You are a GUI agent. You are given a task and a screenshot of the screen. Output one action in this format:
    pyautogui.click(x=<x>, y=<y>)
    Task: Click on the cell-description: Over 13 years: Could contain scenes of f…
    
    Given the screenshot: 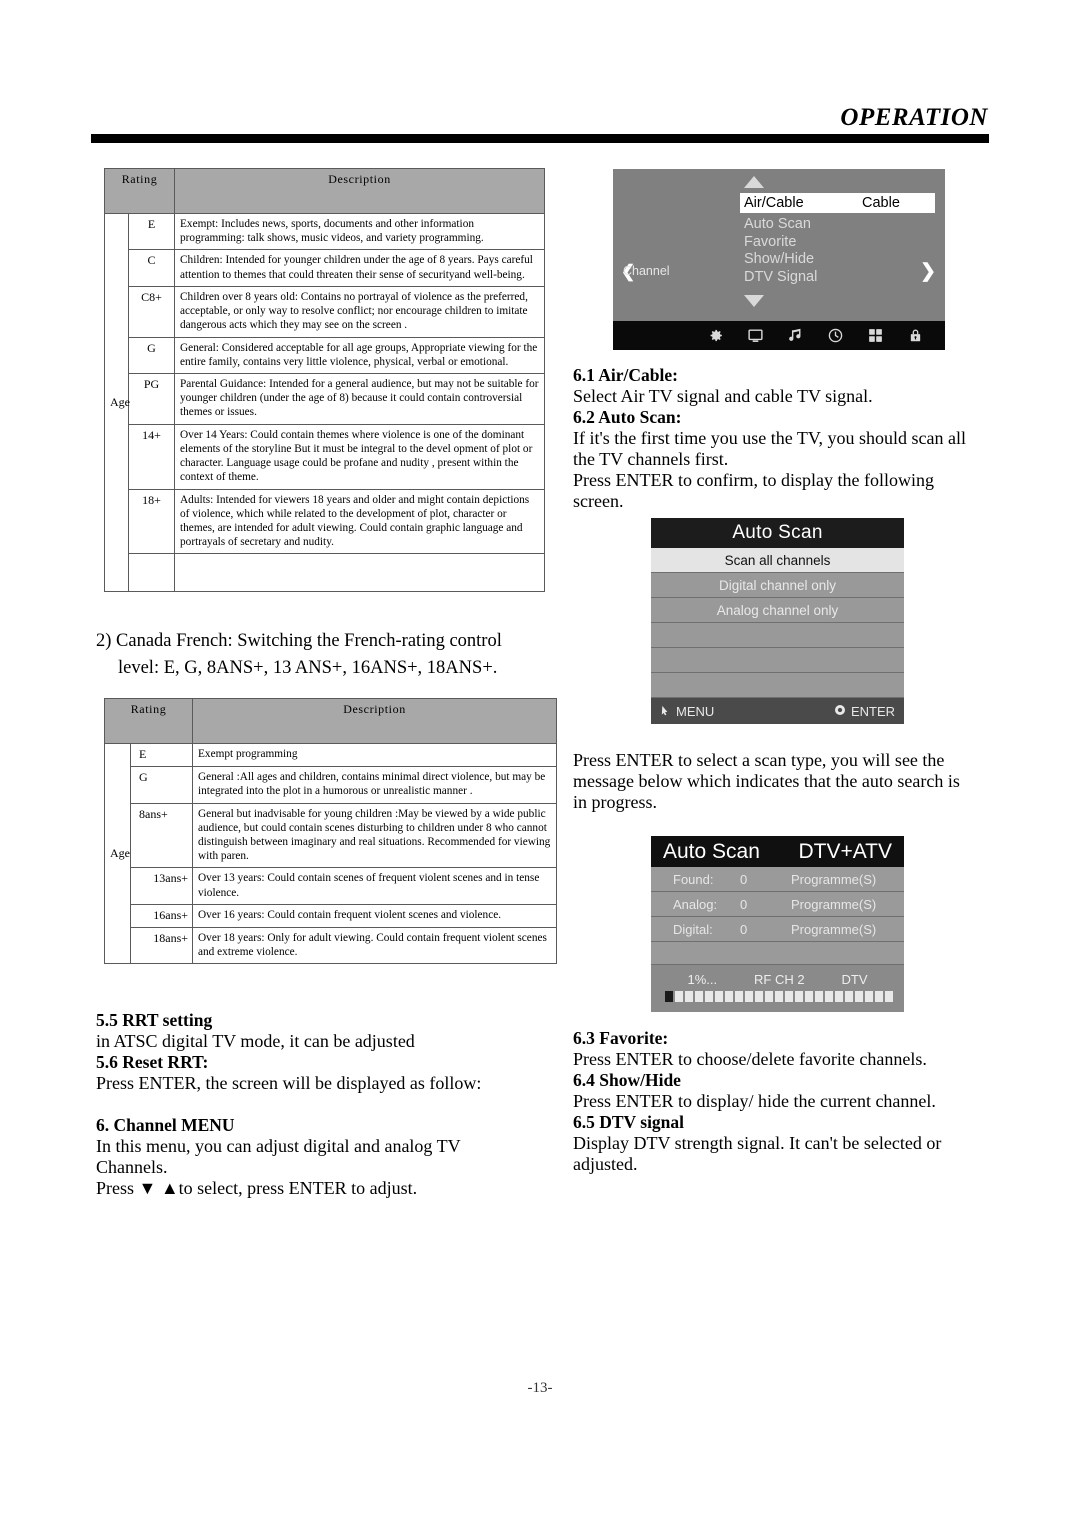 What is the action you would take?
    pyautogui.click(x=375, y=886)
    